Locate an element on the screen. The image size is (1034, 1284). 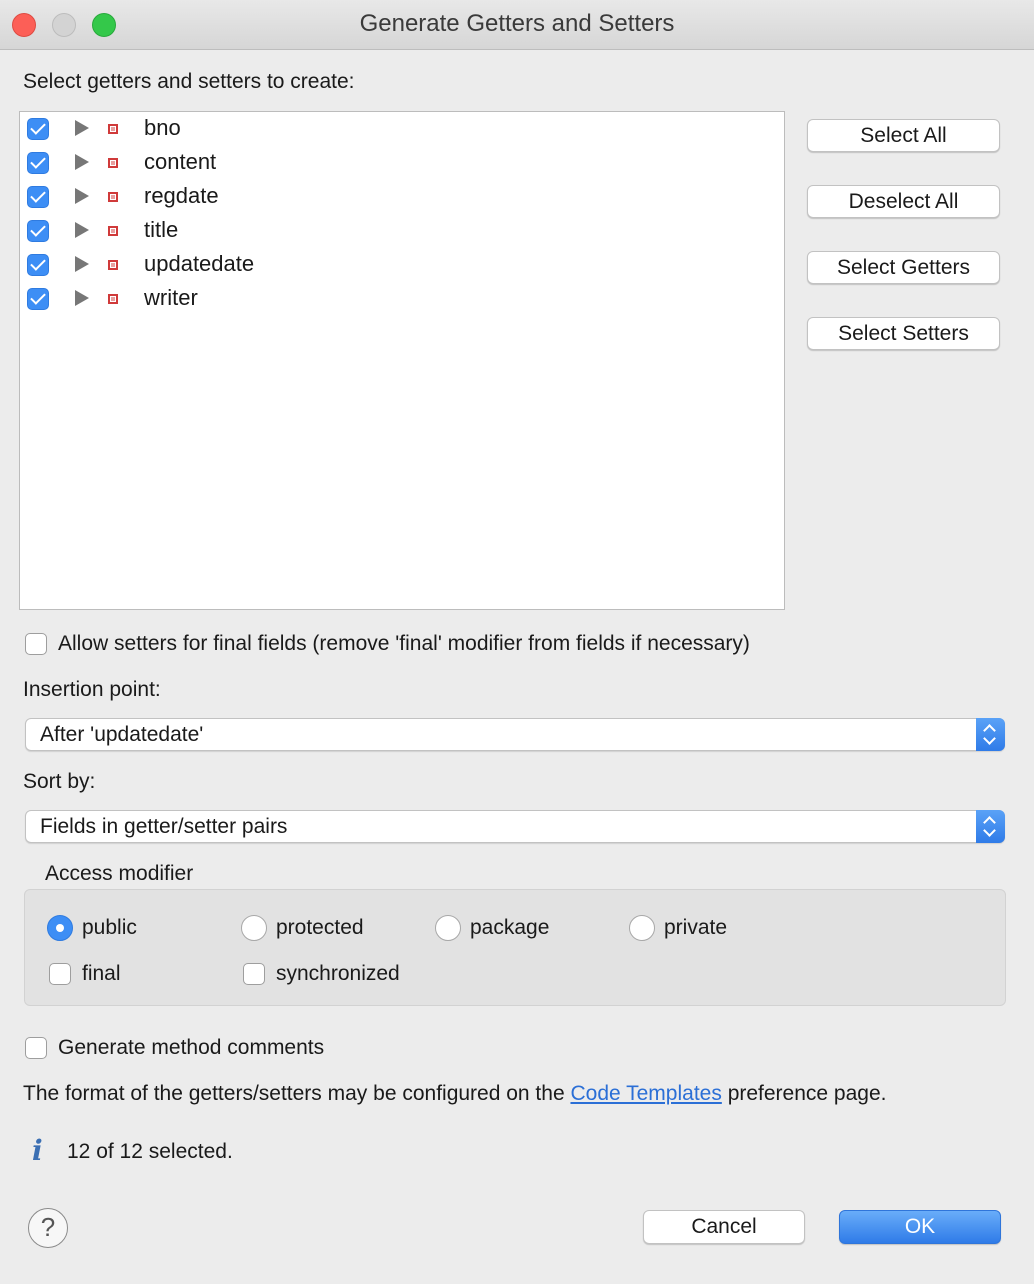
tree-row-title: title is located at coordinates (400, 231).